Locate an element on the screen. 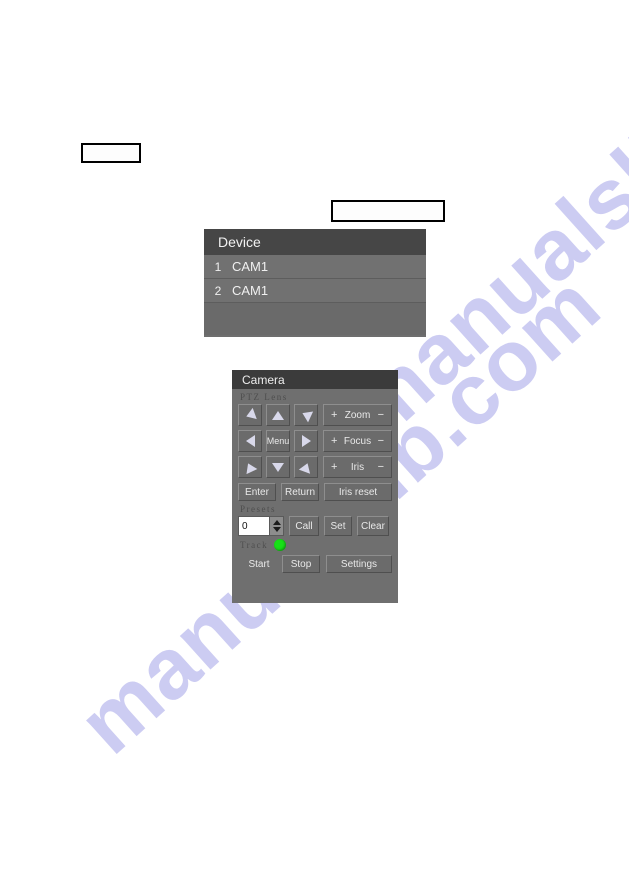 This screenshot has width=629, height=893. ptz-pan-right-button is located at coordinates (306, 441).